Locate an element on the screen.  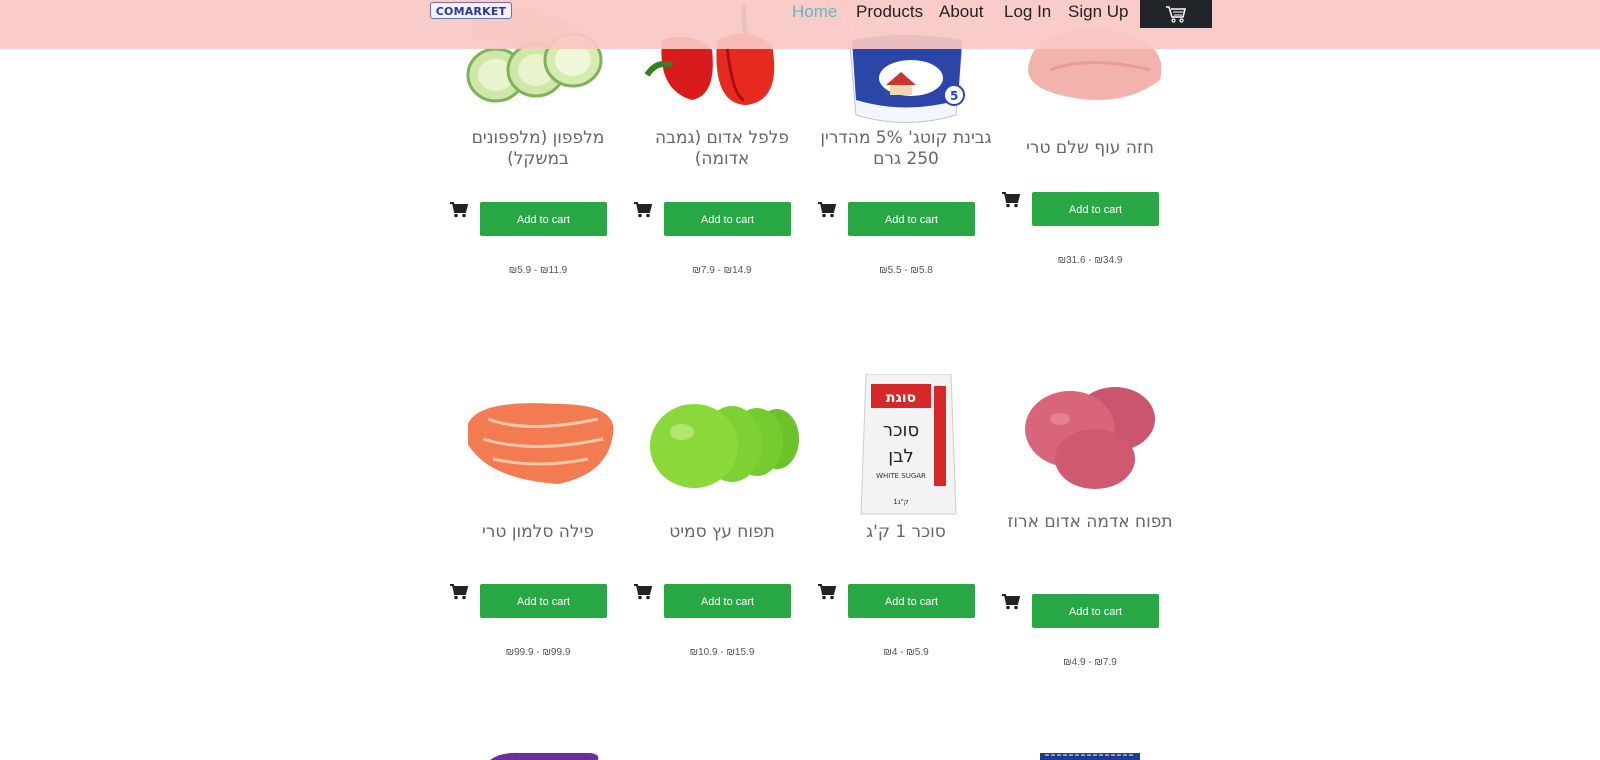
product-price: ₪31.6 - ₪34.9 is located at coordinates (1090, 260).